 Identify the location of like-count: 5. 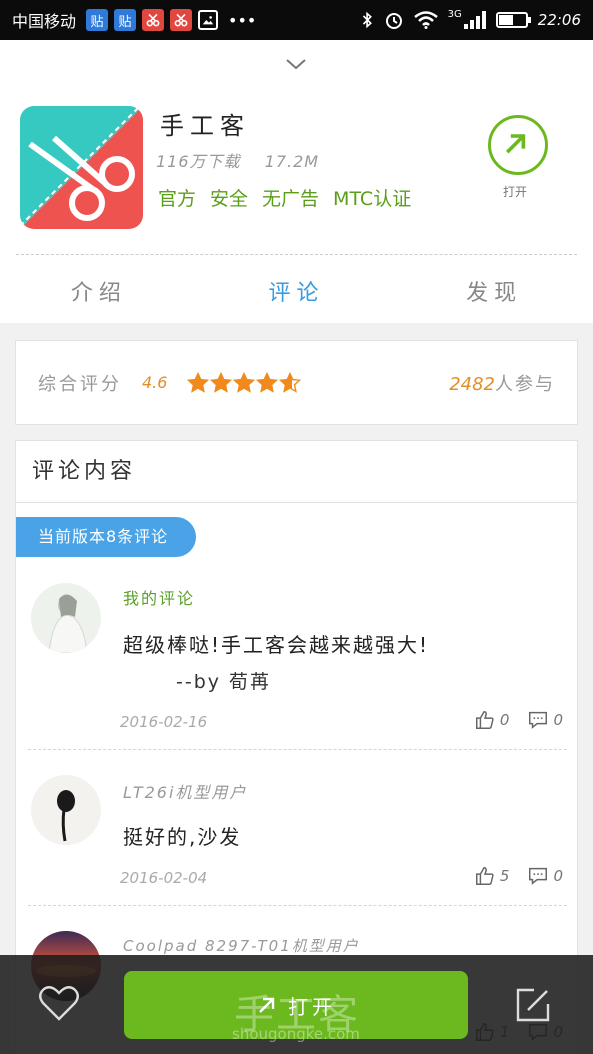
(504, 876).